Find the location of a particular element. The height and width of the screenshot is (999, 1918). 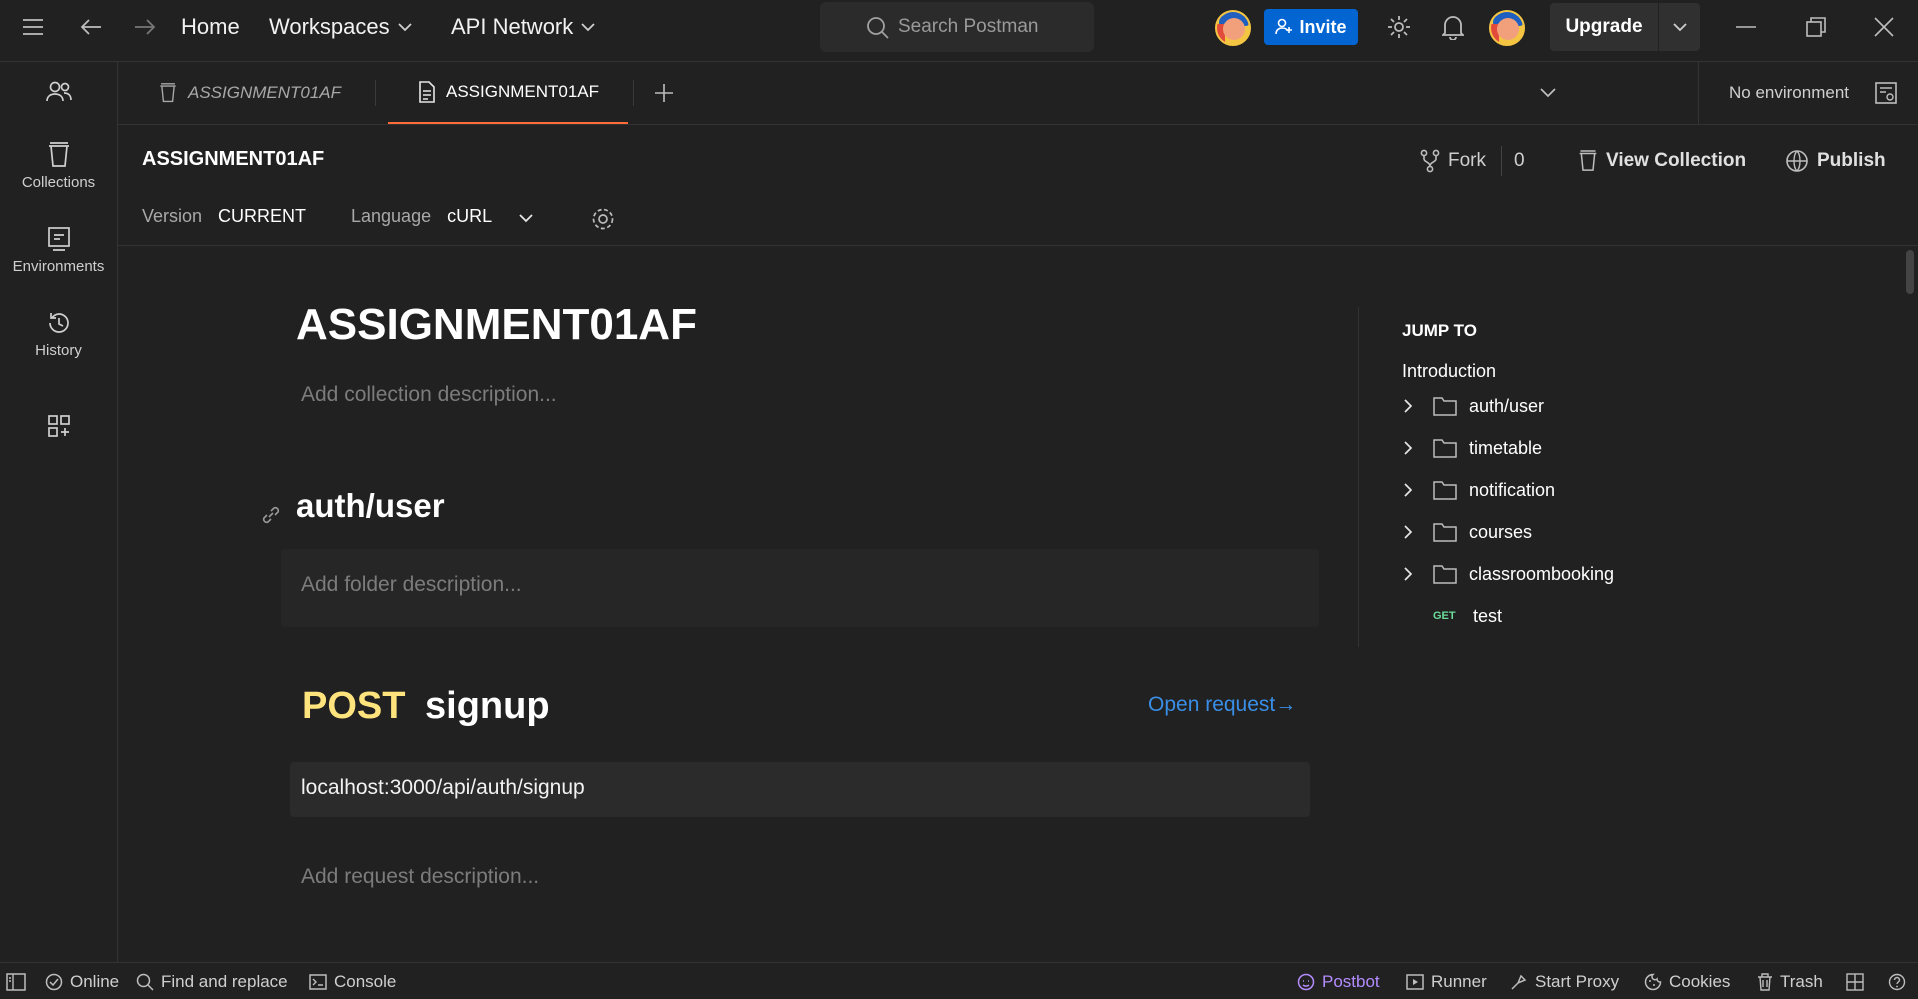

jump-to-folder: notification is located at coordinates (1476, 490).